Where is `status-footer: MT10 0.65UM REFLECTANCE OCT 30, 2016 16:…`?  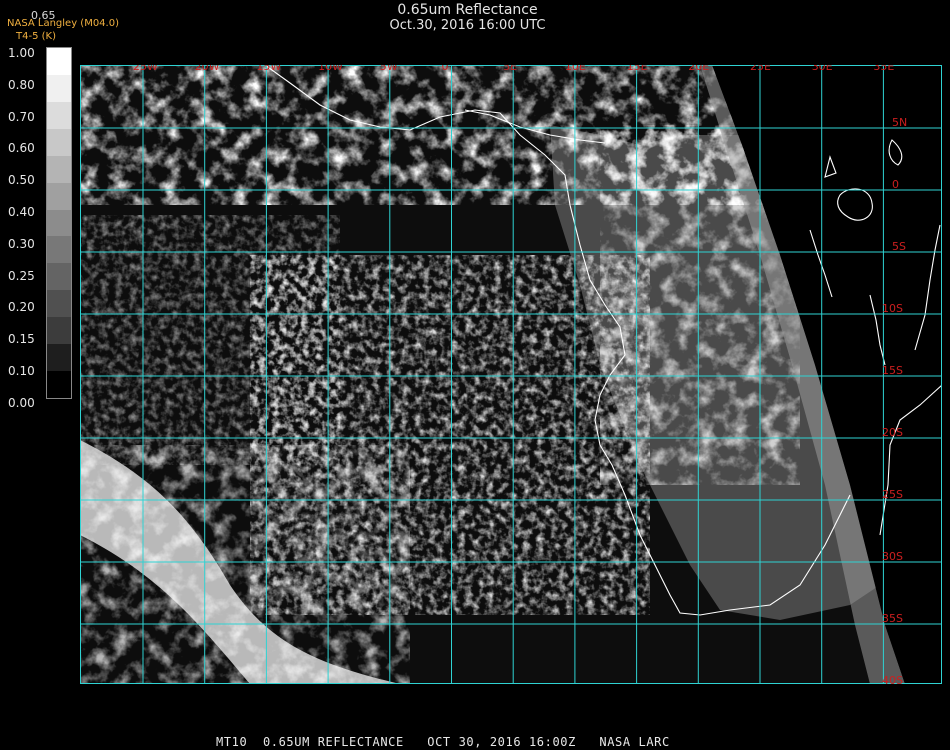
status-footer: MT10 0.65UM REFLECTANCE OCT 30, 2016 16:… is located at coordinates (443, 742).